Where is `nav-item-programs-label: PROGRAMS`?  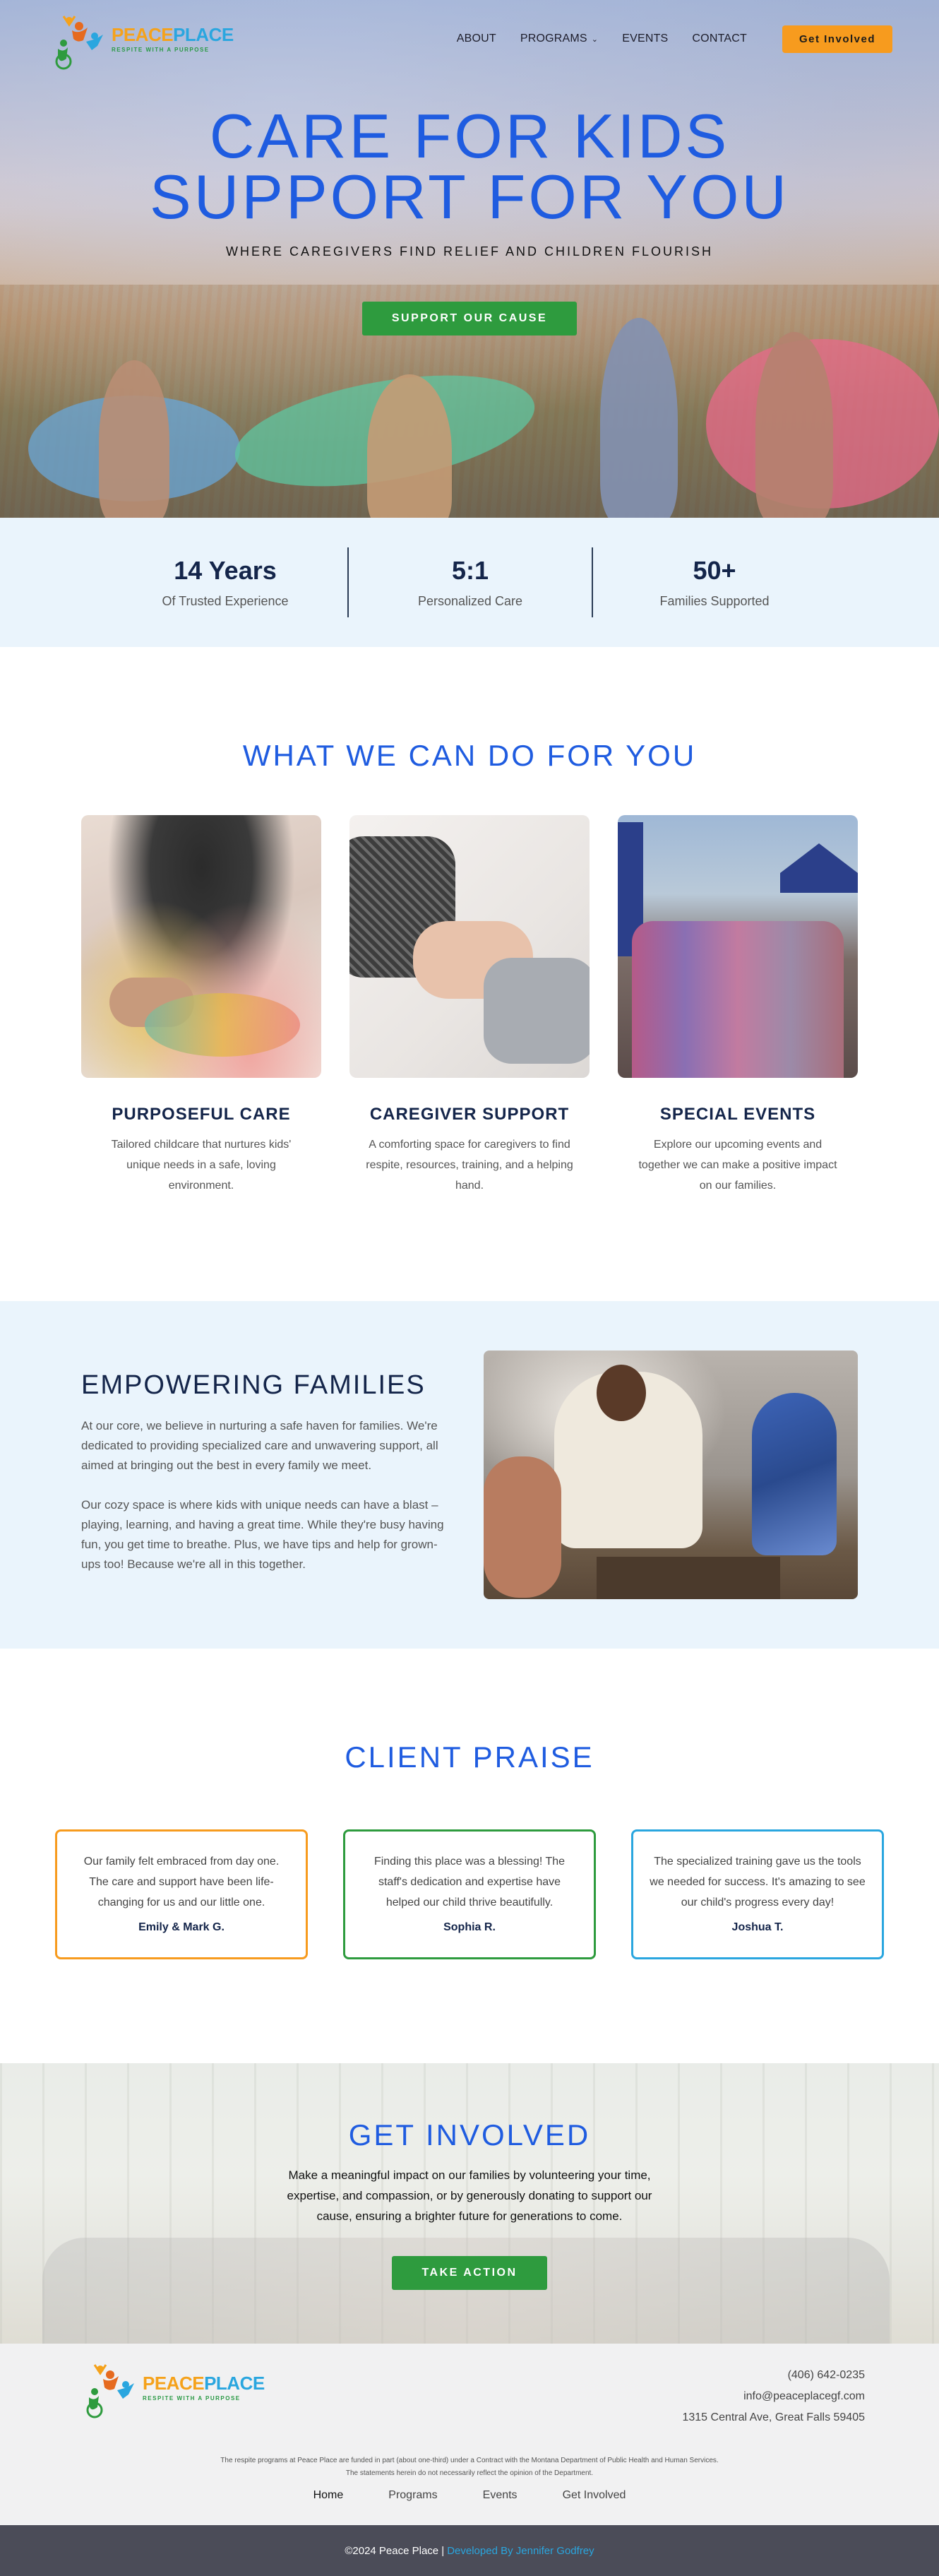 nav-item-programs-label: PROGRAMS is located at coordinates (553, 38).